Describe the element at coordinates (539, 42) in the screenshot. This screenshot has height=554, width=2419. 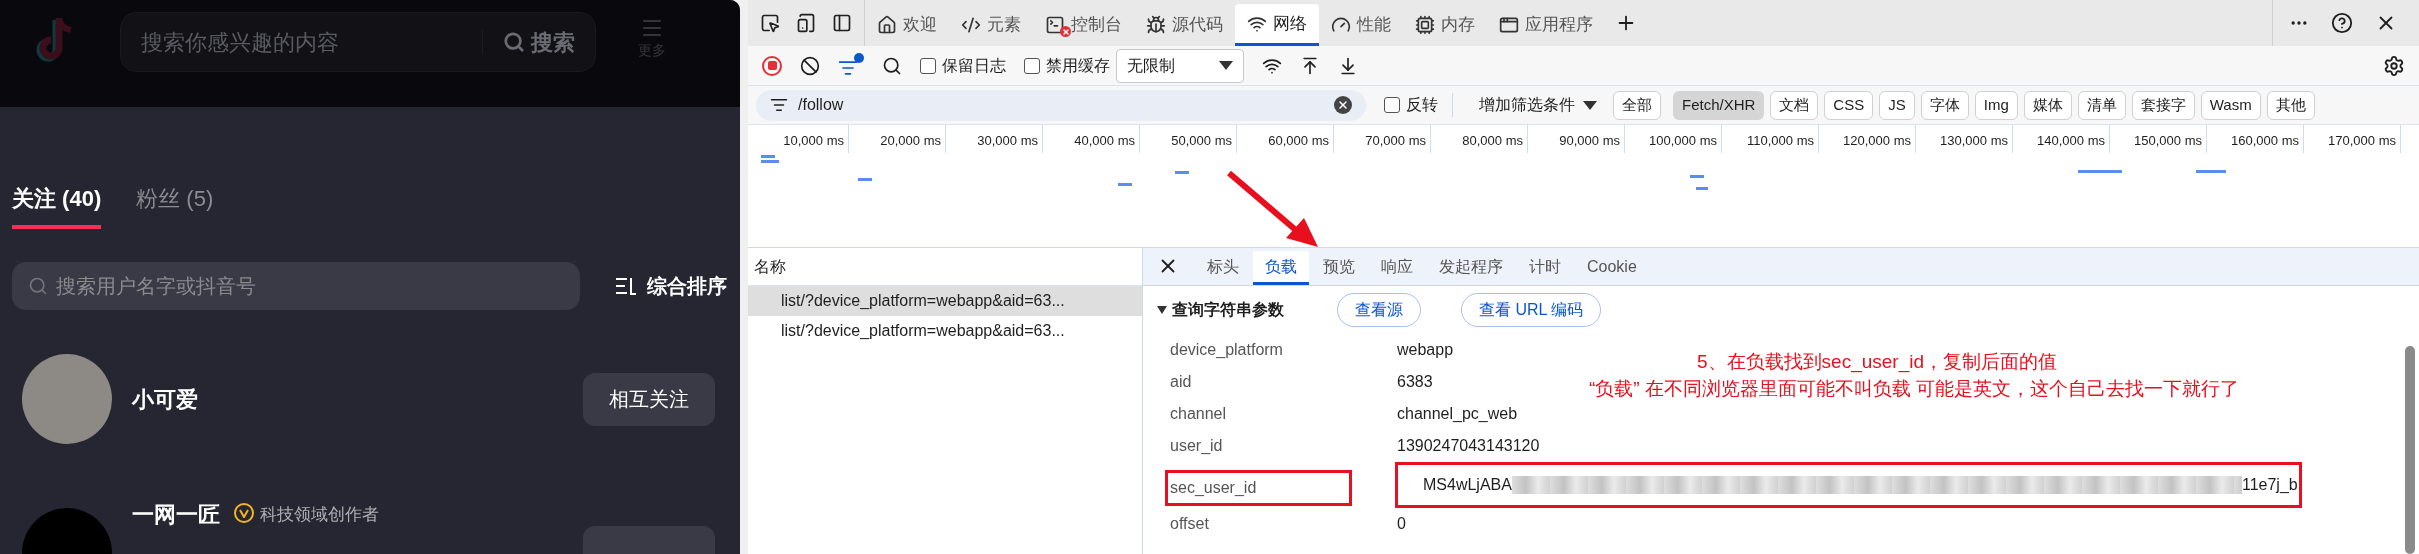
I see `search-button: 搜索` at that location.